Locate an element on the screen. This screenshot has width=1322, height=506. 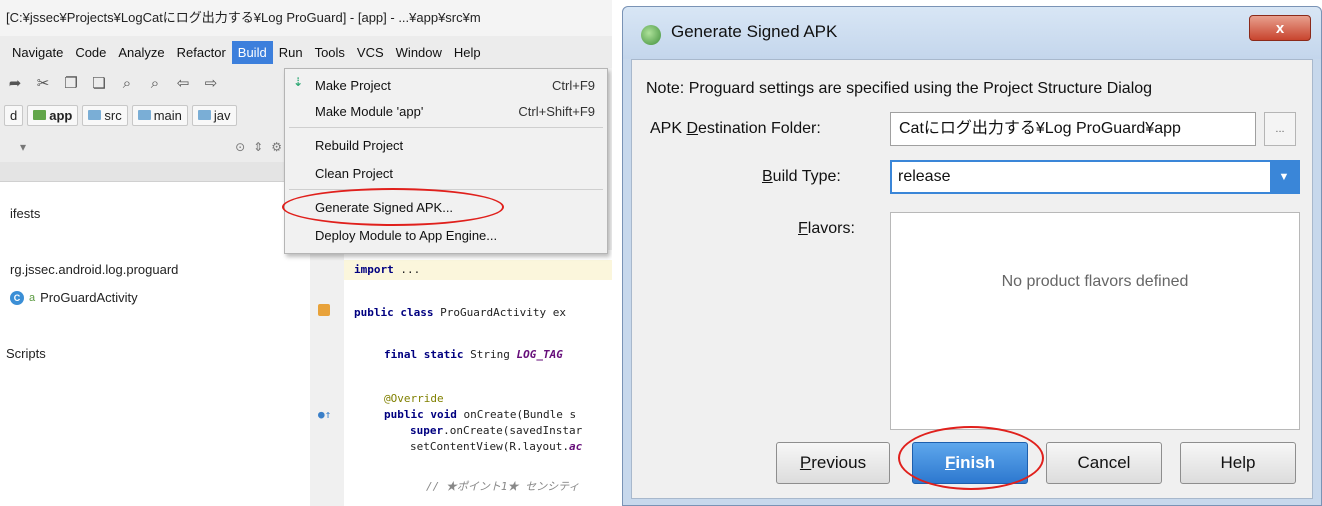
tree-item-scripts: Scripts is located at coordinates (26, 353).